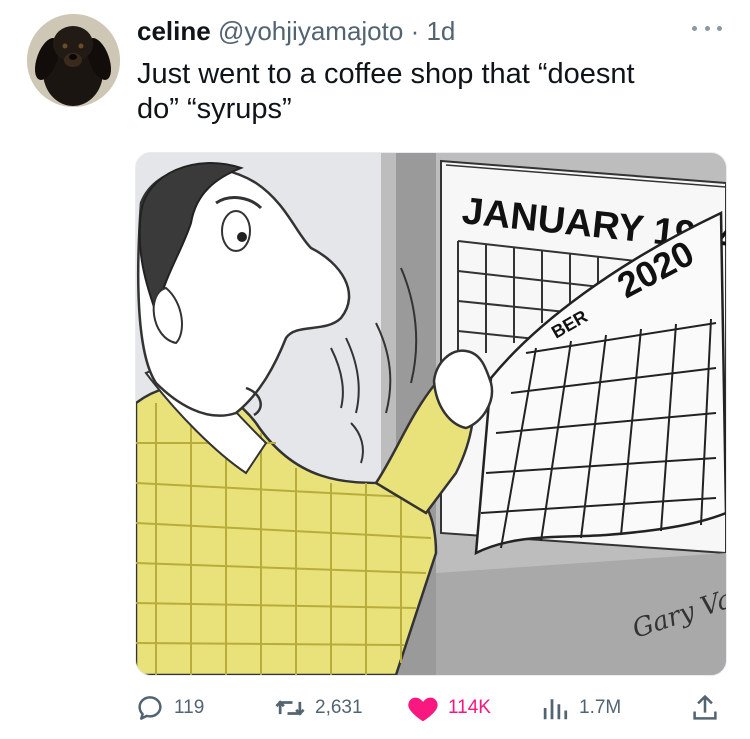  Describe the element at coordinates (555, 709) in the screenshot. I see `views-icon` at that location.